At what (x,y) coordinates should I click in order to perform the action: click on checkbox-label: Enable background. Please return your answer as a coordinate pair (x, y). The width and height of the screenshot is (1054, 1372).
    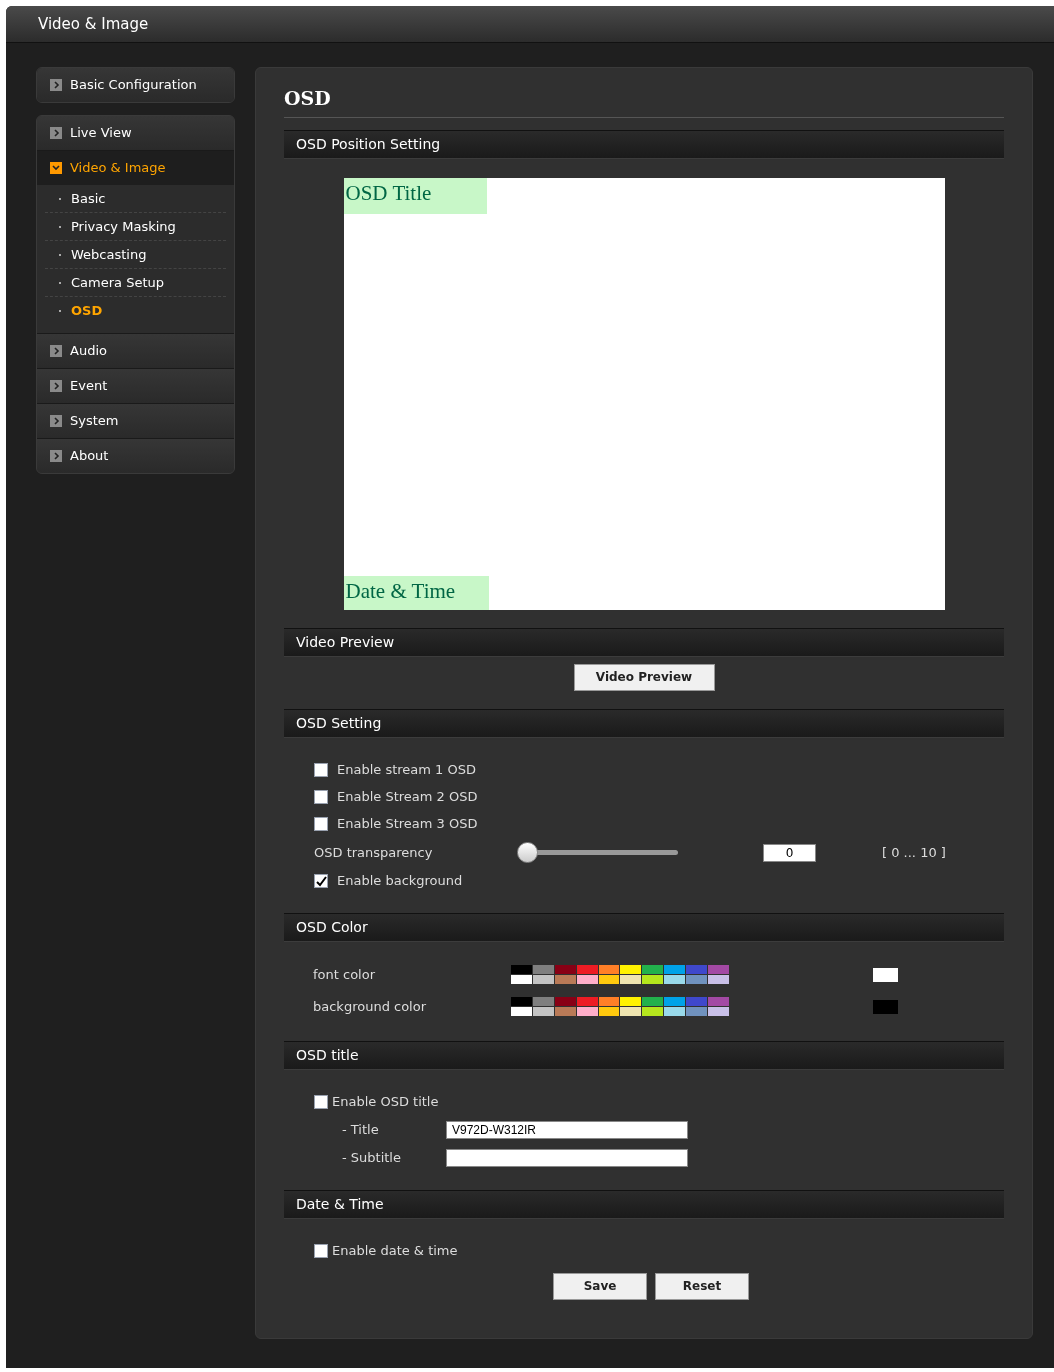
    Looking at the image, I should click on (400, 881).